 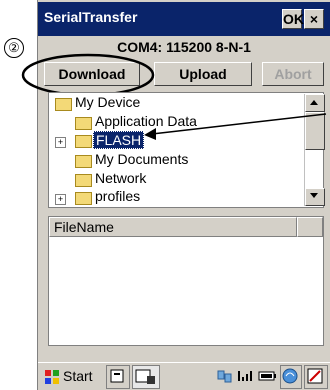 I want to click on tree-item-my-device: My Device, so click(x=107, y=102).